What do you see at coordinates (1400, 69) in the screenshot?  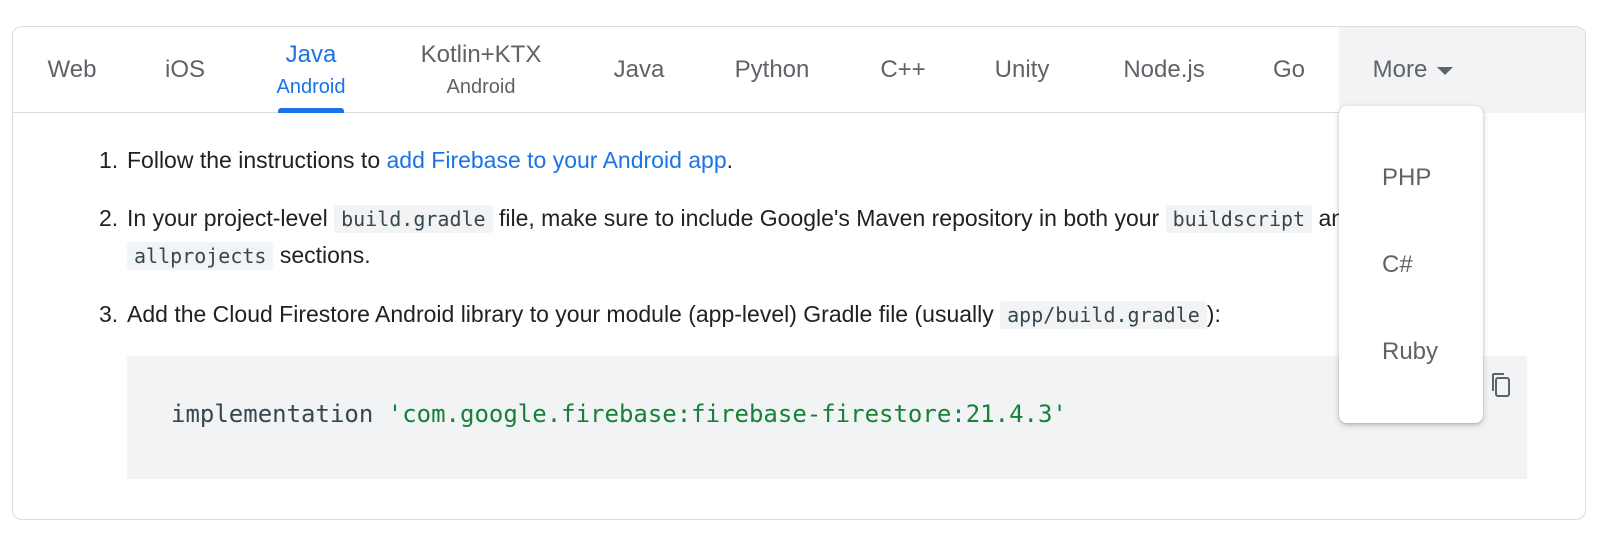 I see `tab-label: More` at bounding box center [1400, 69].